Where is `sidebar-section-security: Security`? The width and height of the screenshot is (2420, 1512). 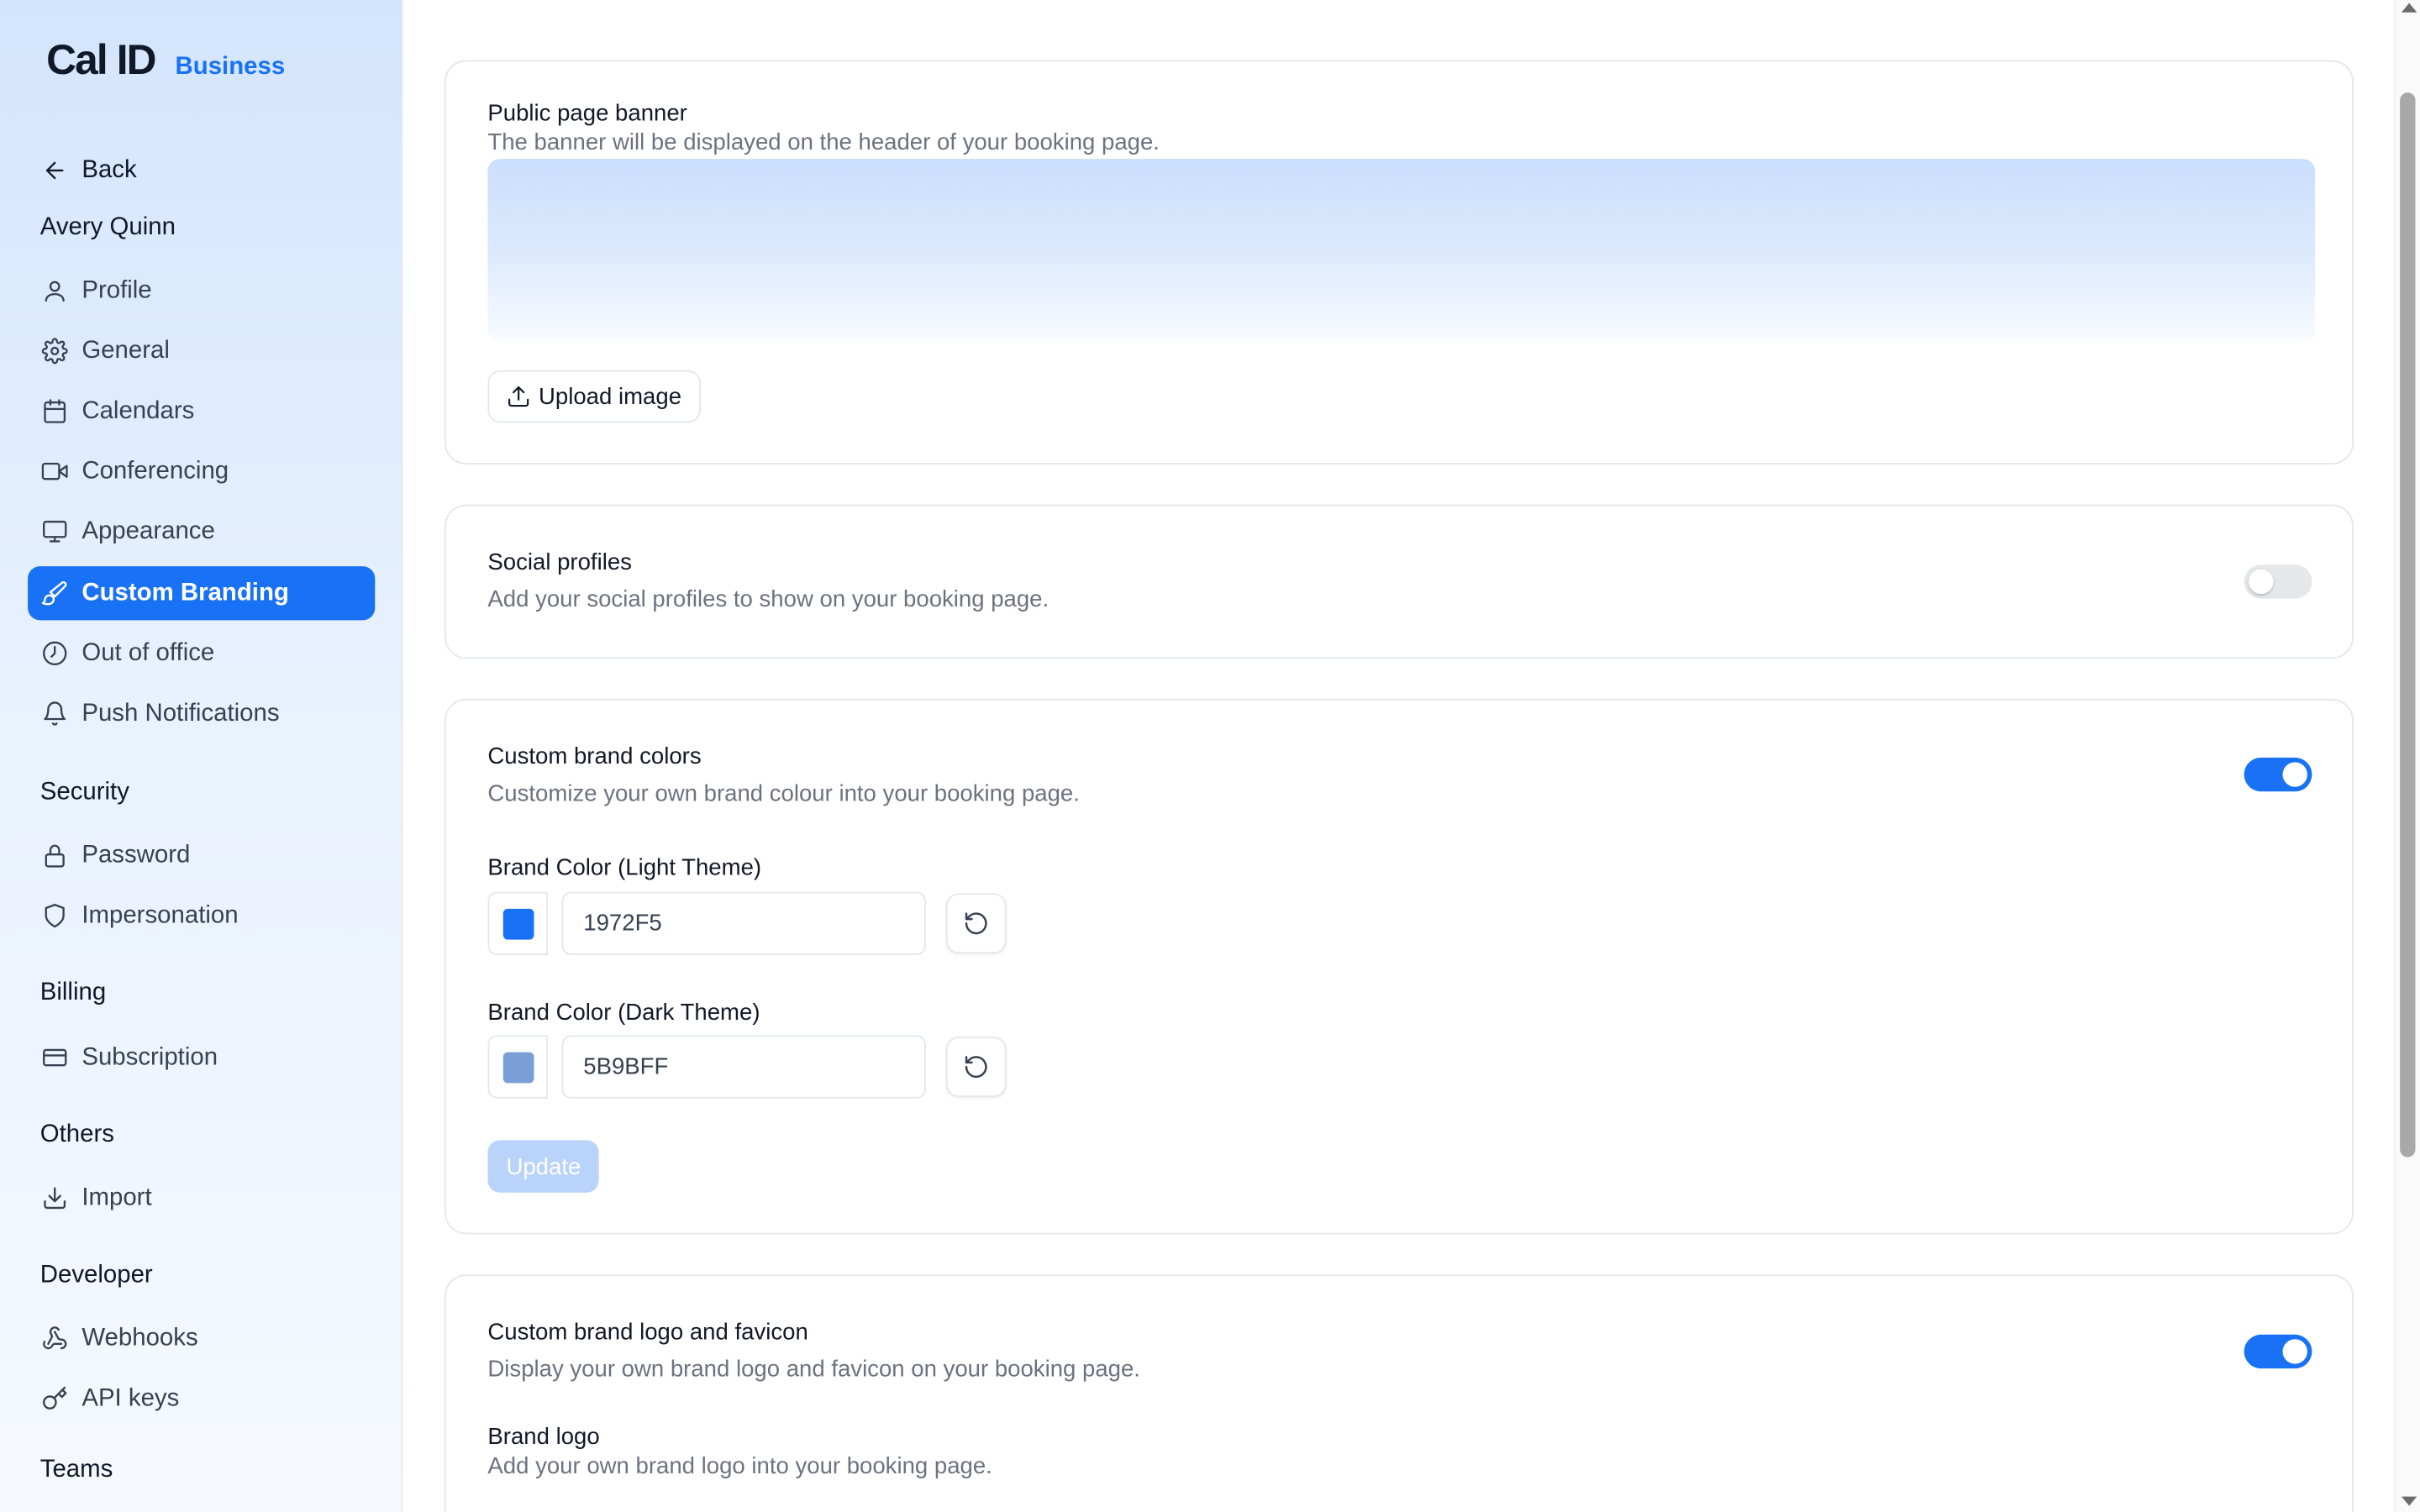
sidebar-section-security: Security is located at coordinates (84, 792).